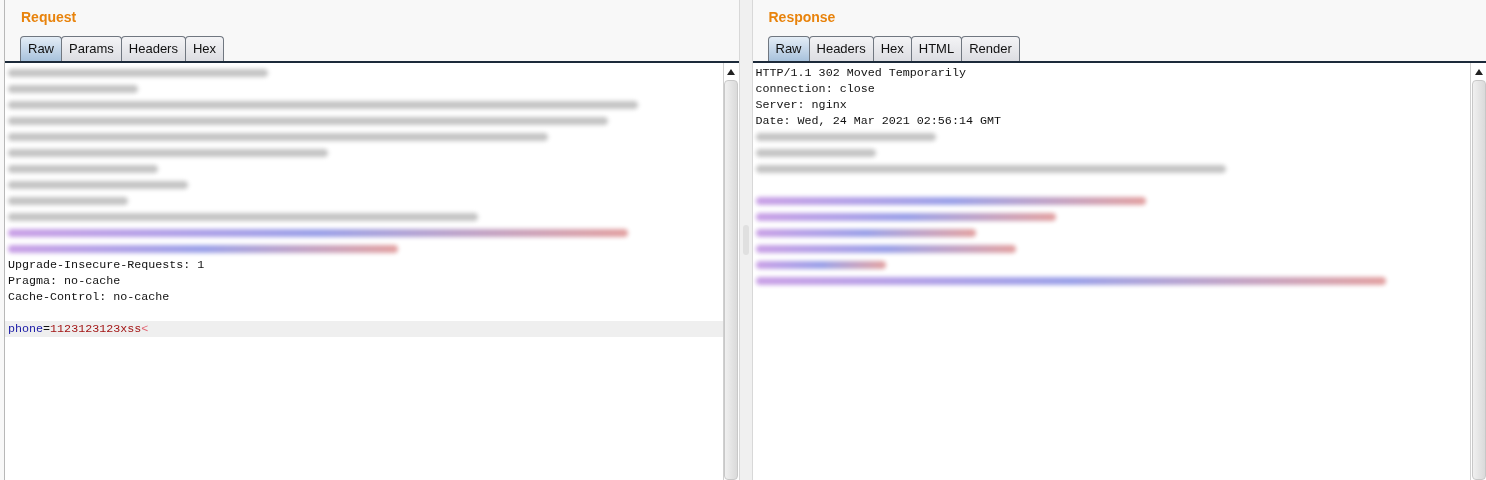 The image size is (1486, 480). I want to click on code-line: HTTP/1.1 302 Moved Temporarily, so click(860, 73).